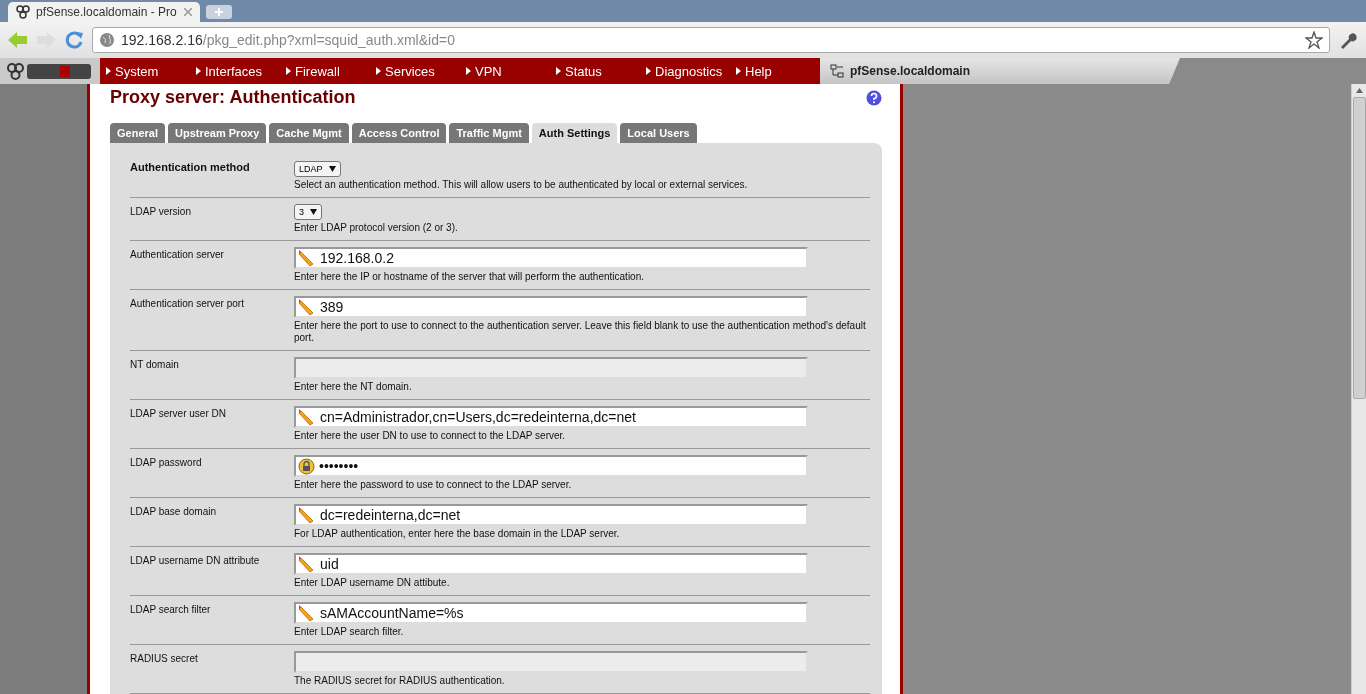 The image size is (1366, 694). What do you see at coordinates (137, 133) in the screenshot?
I see `tab: General` at bounding box center [137, 133].